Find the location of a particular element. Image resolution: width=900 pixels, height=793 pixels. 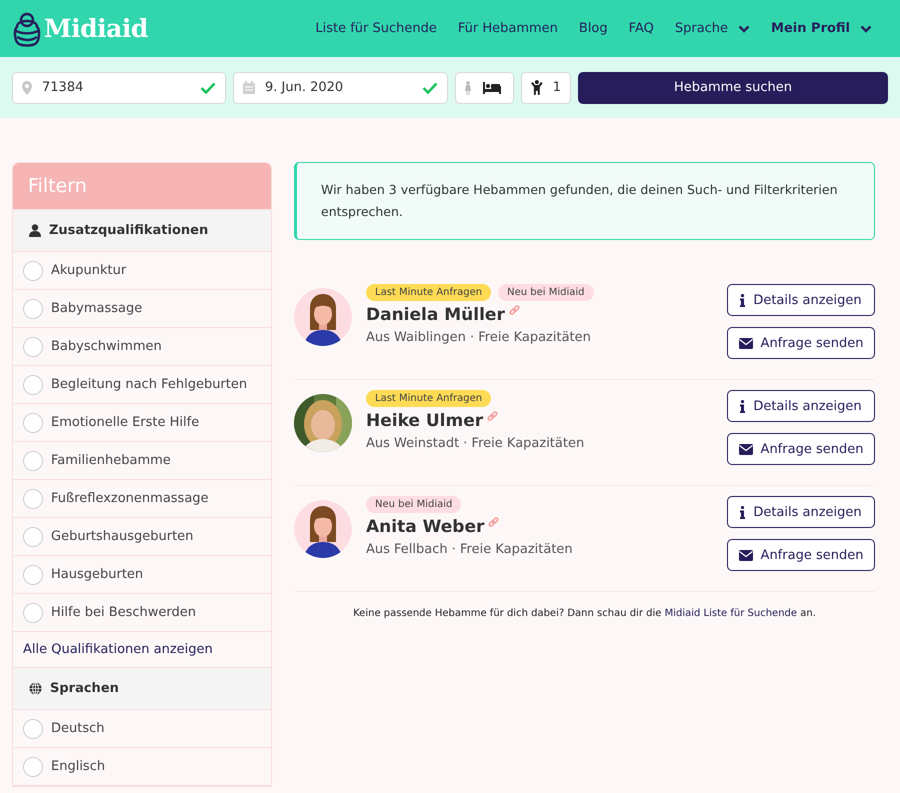

filter-option-label: Fußreflexzonenmassage is located at coordinates (130, 498).